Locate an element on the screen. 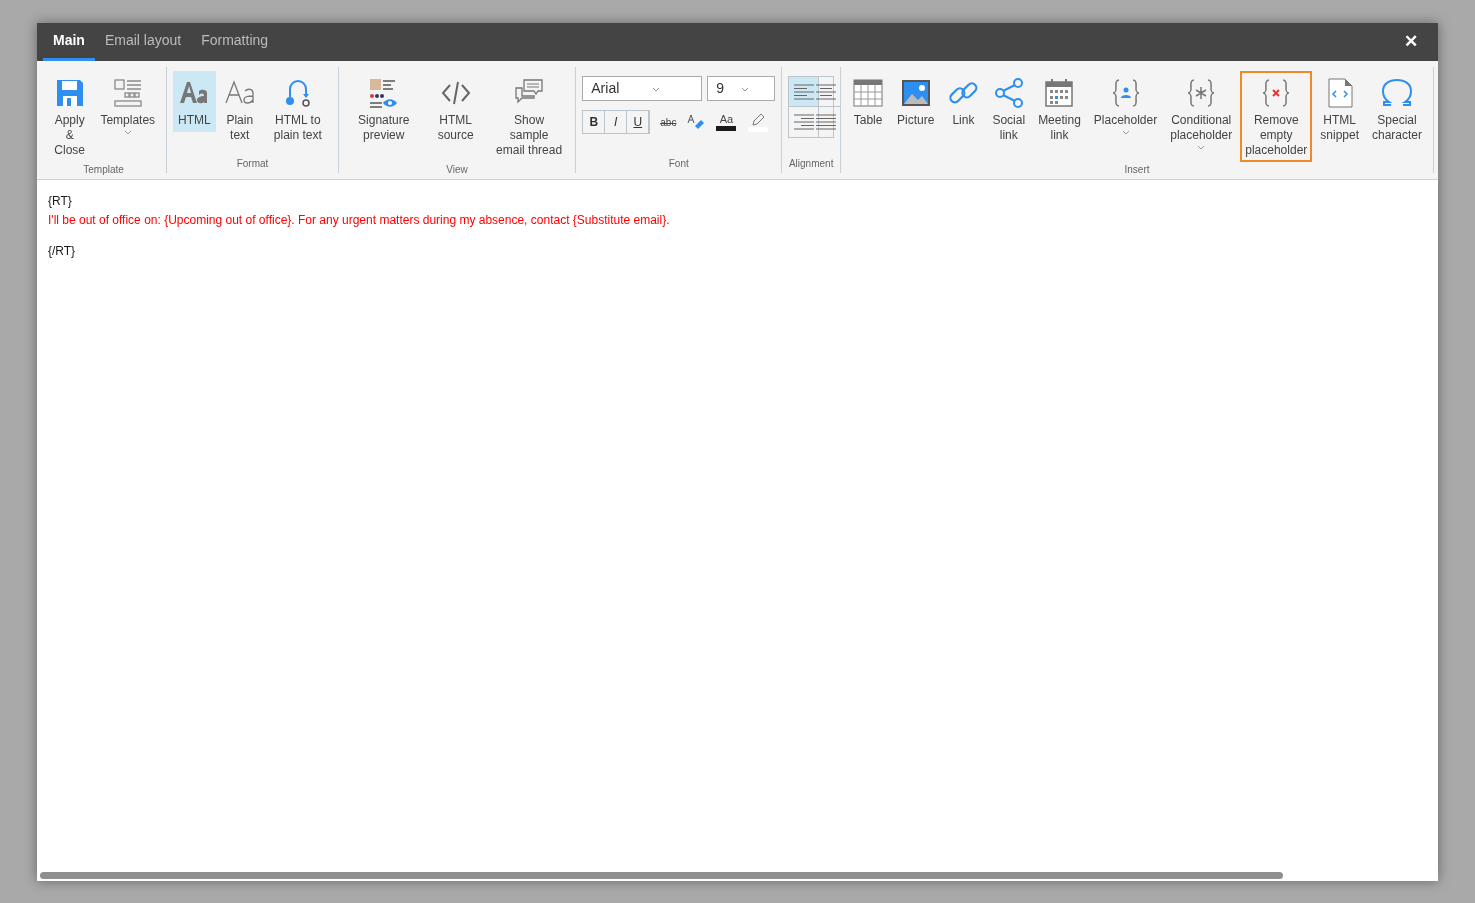  ribbon-button: Meeting link is located at coordinates (1059, 109).